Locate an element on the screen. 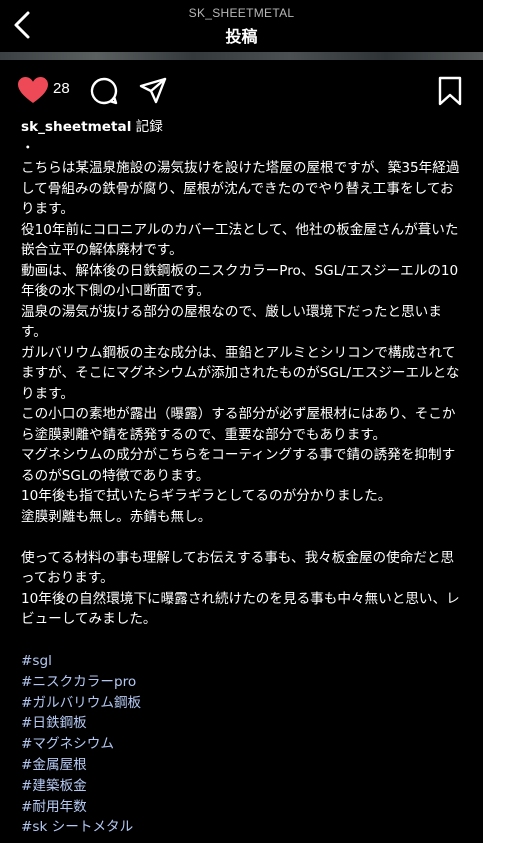  like-count: 28 is located at coordinates (61, 88).